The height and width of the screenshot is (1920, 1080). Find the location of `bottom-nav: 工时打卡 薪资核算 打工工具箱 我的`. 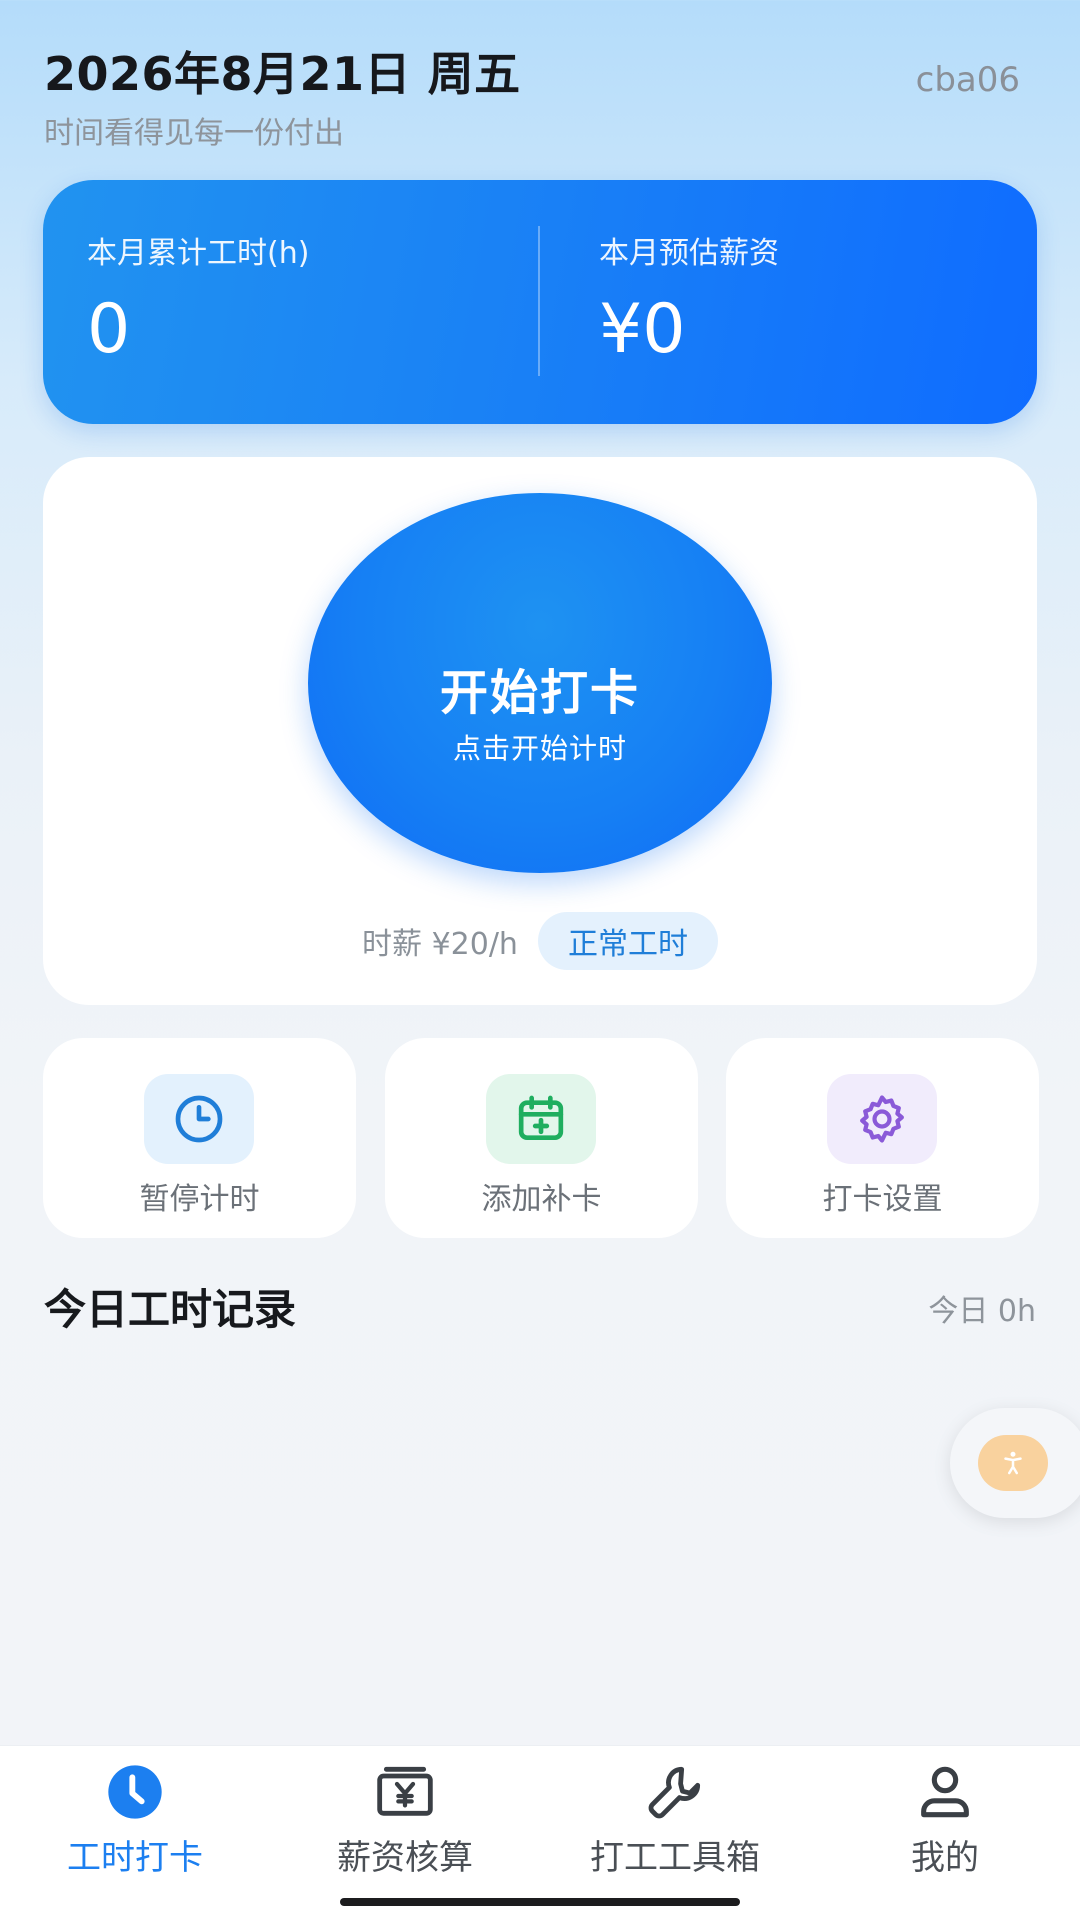

bottom-nav: 工时打卡 薪资核算 打工工具箱 我的 is located at coordinates (540, 1832).